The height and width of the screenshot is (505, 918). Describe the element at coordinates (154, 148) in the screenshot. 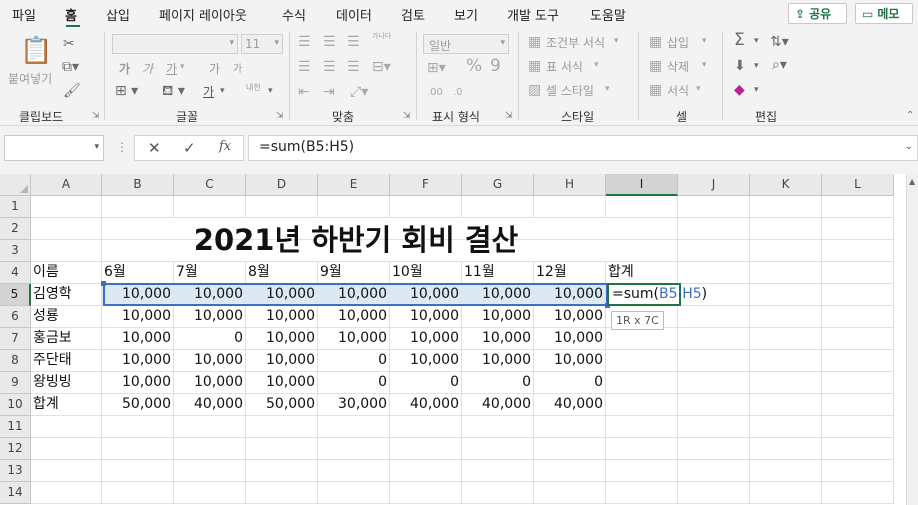

I see `cancel-icon: ✕` at that location.